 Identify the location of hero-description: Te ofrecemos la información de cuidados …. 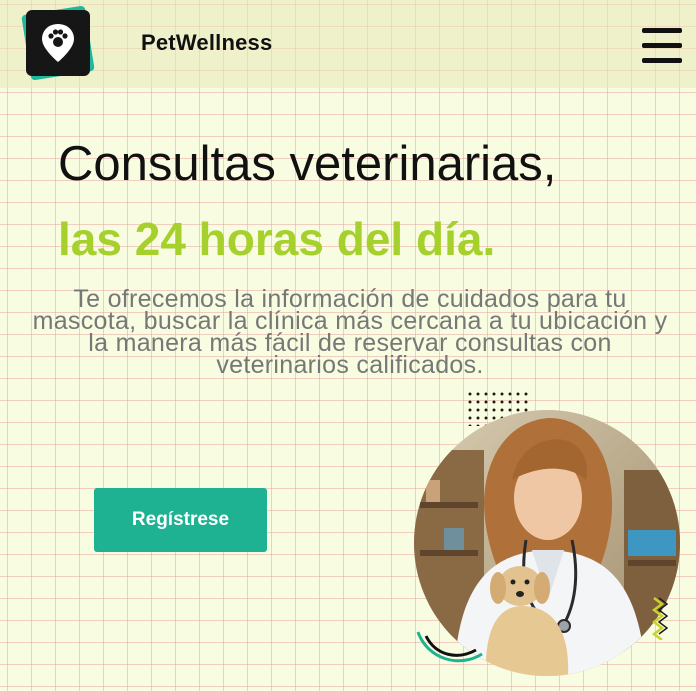
(350, 332).